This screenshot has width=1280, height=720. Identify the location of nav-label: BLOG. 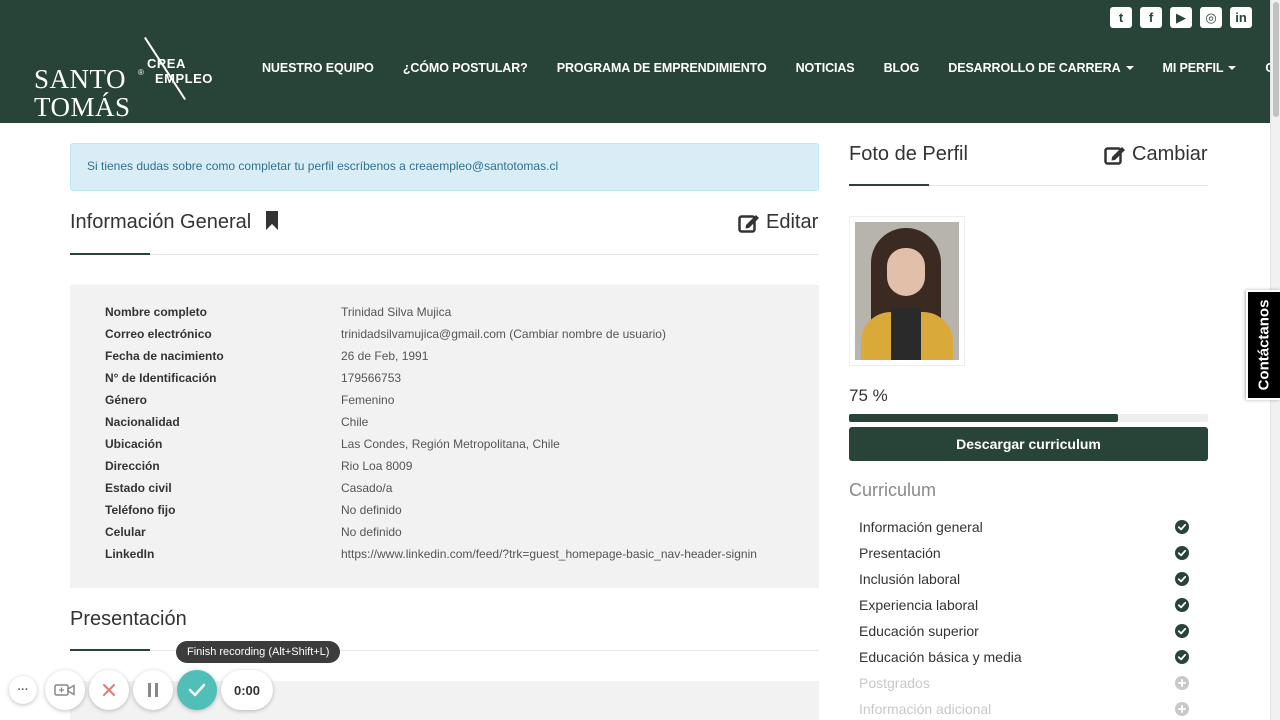
(901, 68).